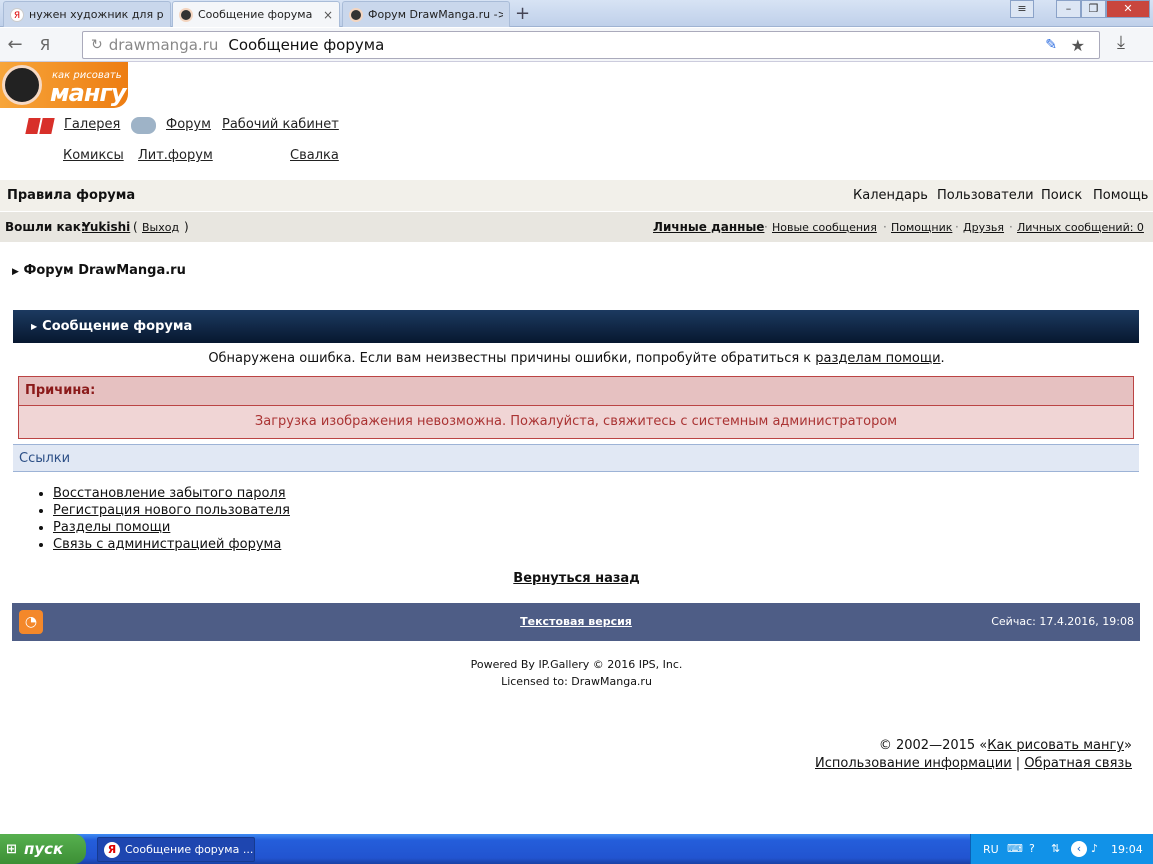  What do you see at coordinates (1078, 763) in the screenshot?
I see `feedback-link: Обратная связь` at bounding box center [1078, 763].